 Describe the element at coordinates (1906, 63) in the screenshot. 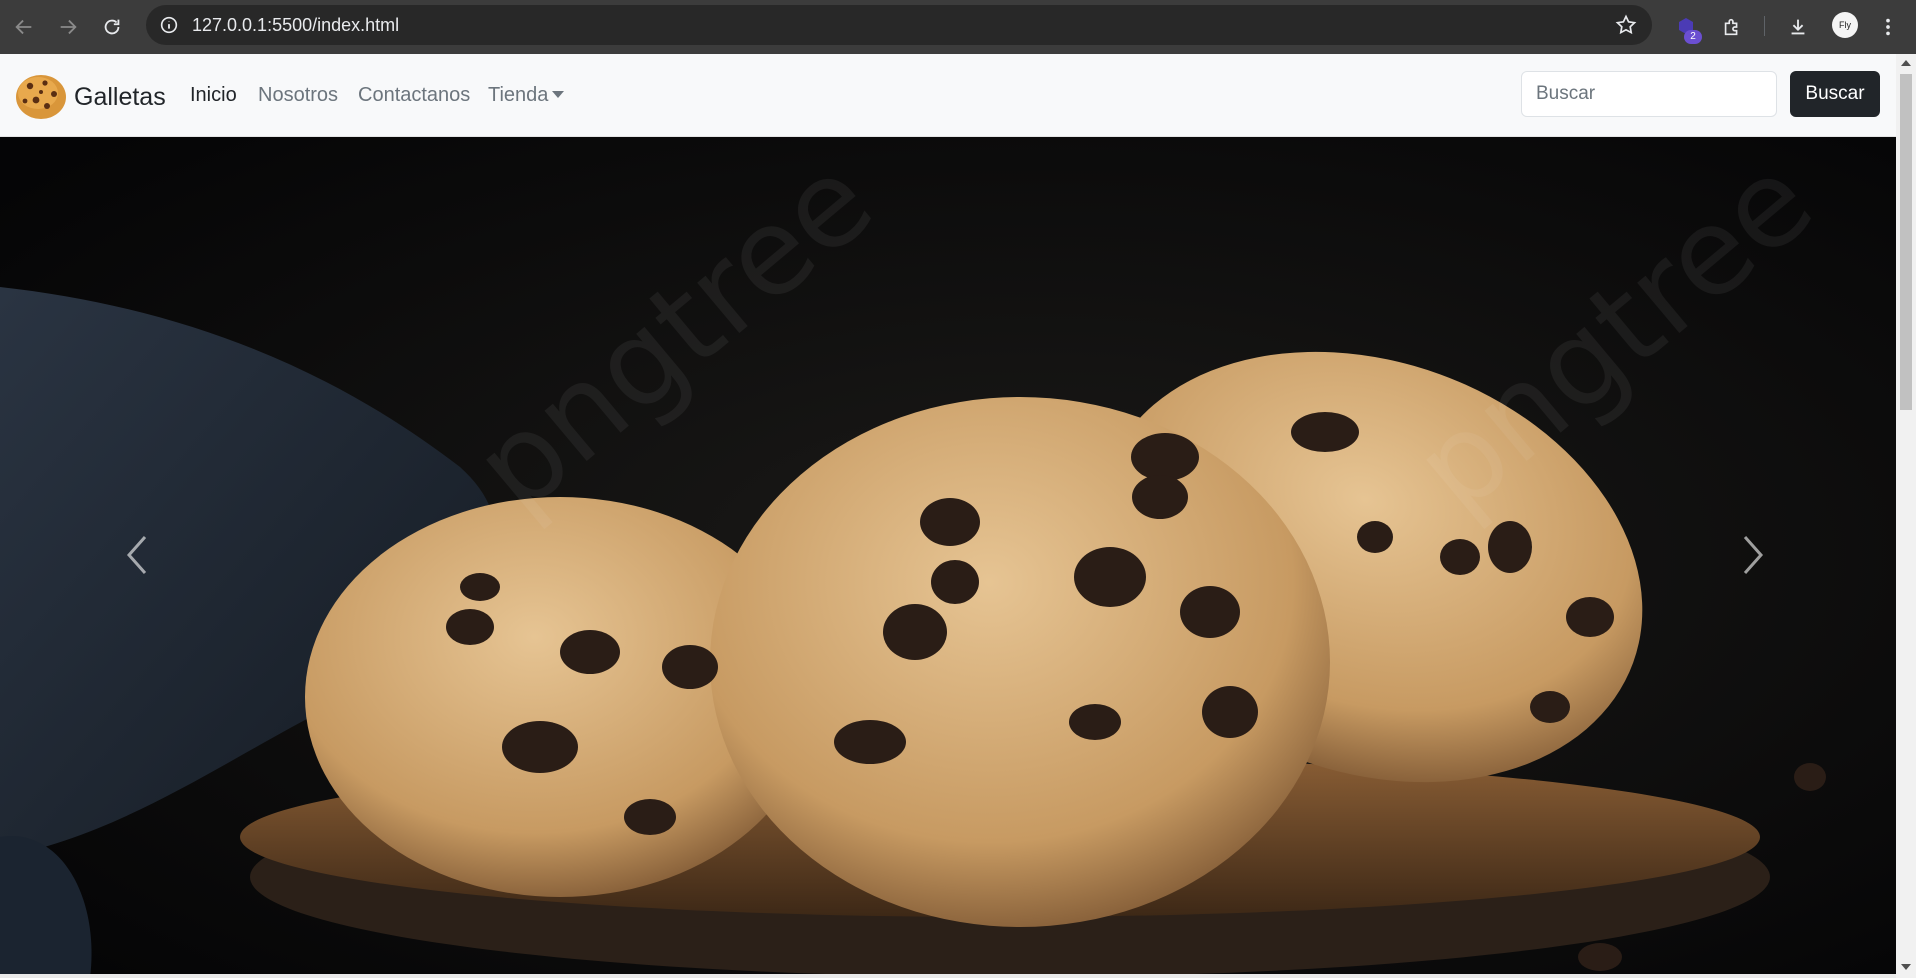

I see `scroll-up-arrow` at that location.